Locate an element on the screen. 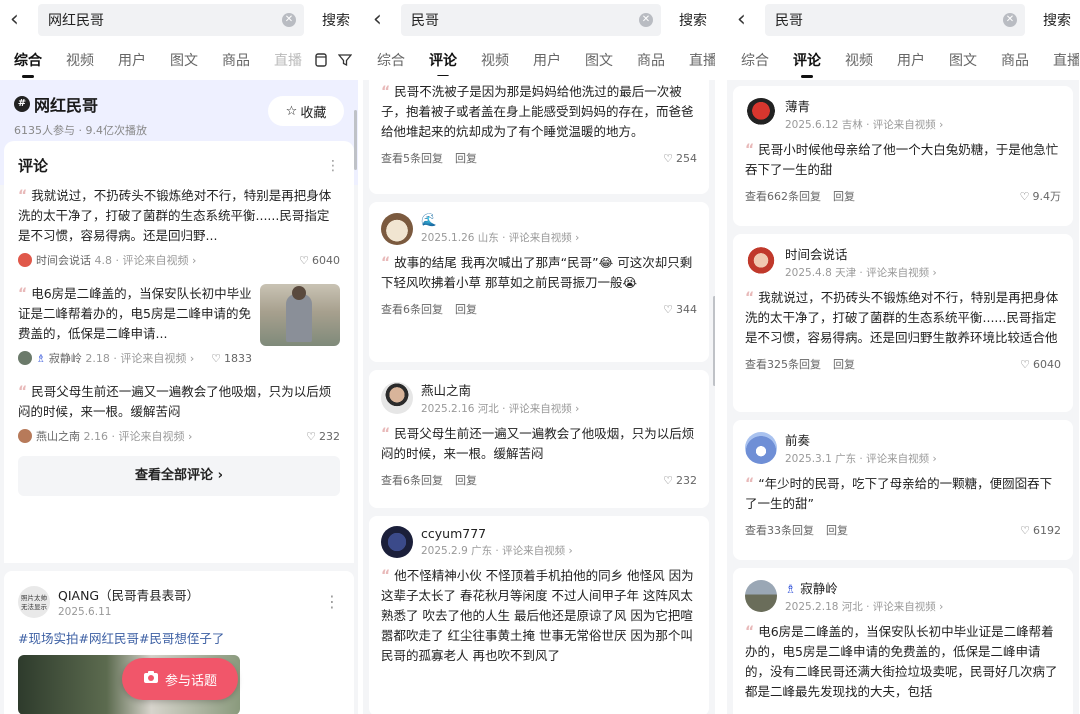  view-replies-link: 查看5条回复 is located at coordinates (412, 158).